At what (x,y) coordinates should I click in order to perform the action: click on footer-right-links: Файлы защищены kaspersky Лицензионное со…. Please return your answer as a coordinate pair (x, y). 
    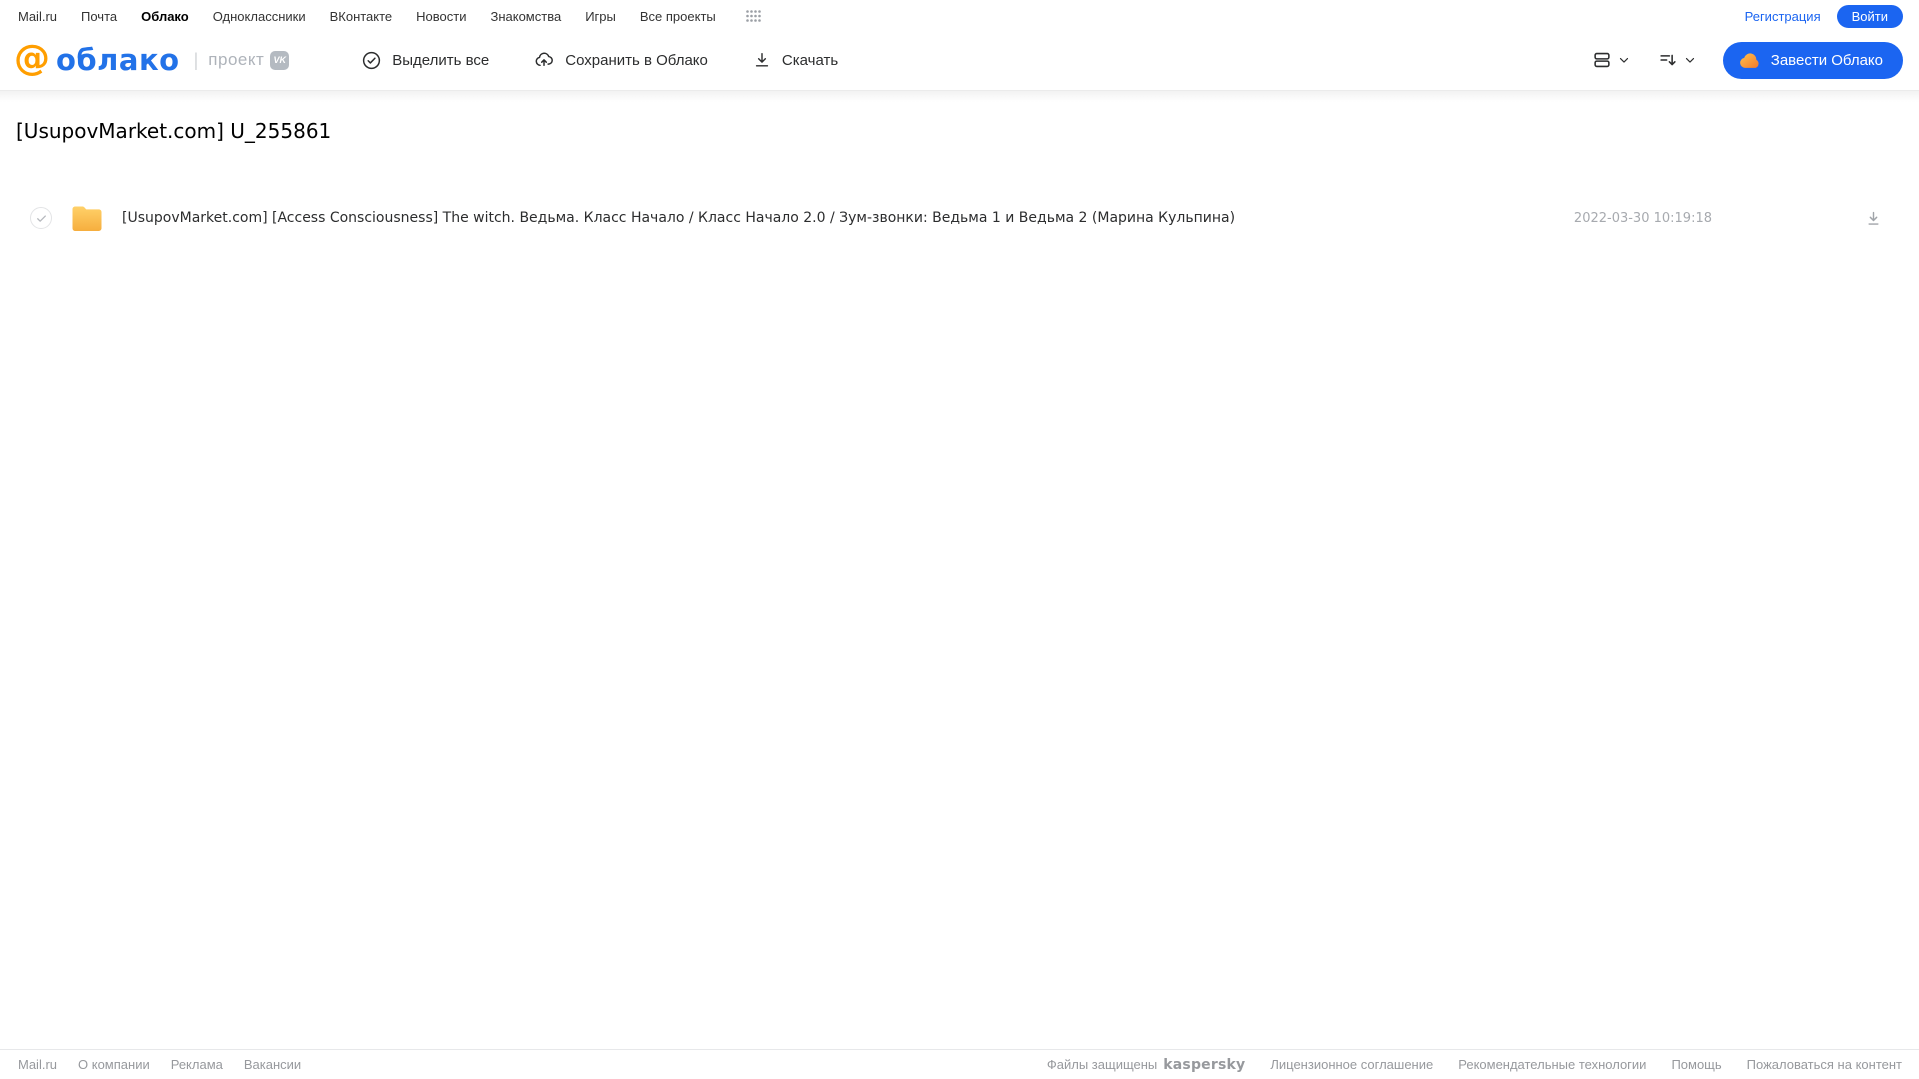
    Looking at the image, I should click on (1474, 1065).